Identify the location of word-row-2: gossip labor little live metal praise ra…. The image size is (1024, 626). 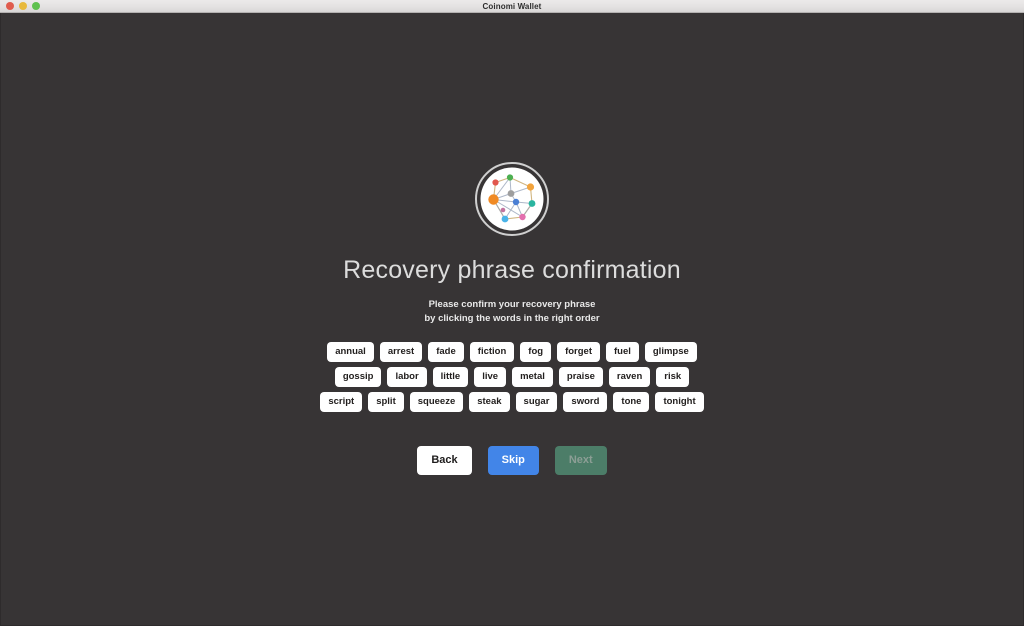
(512, 377).